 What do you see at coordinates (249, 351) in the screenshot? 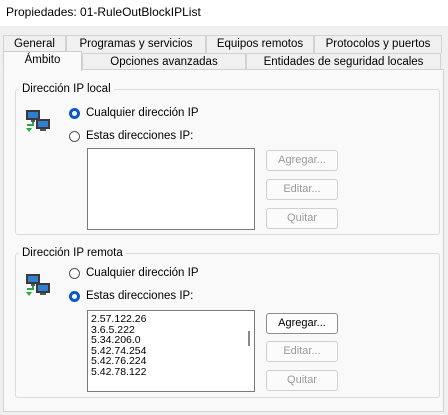
I see `remote-list-scrollbar` at bounding box center [249, 351].